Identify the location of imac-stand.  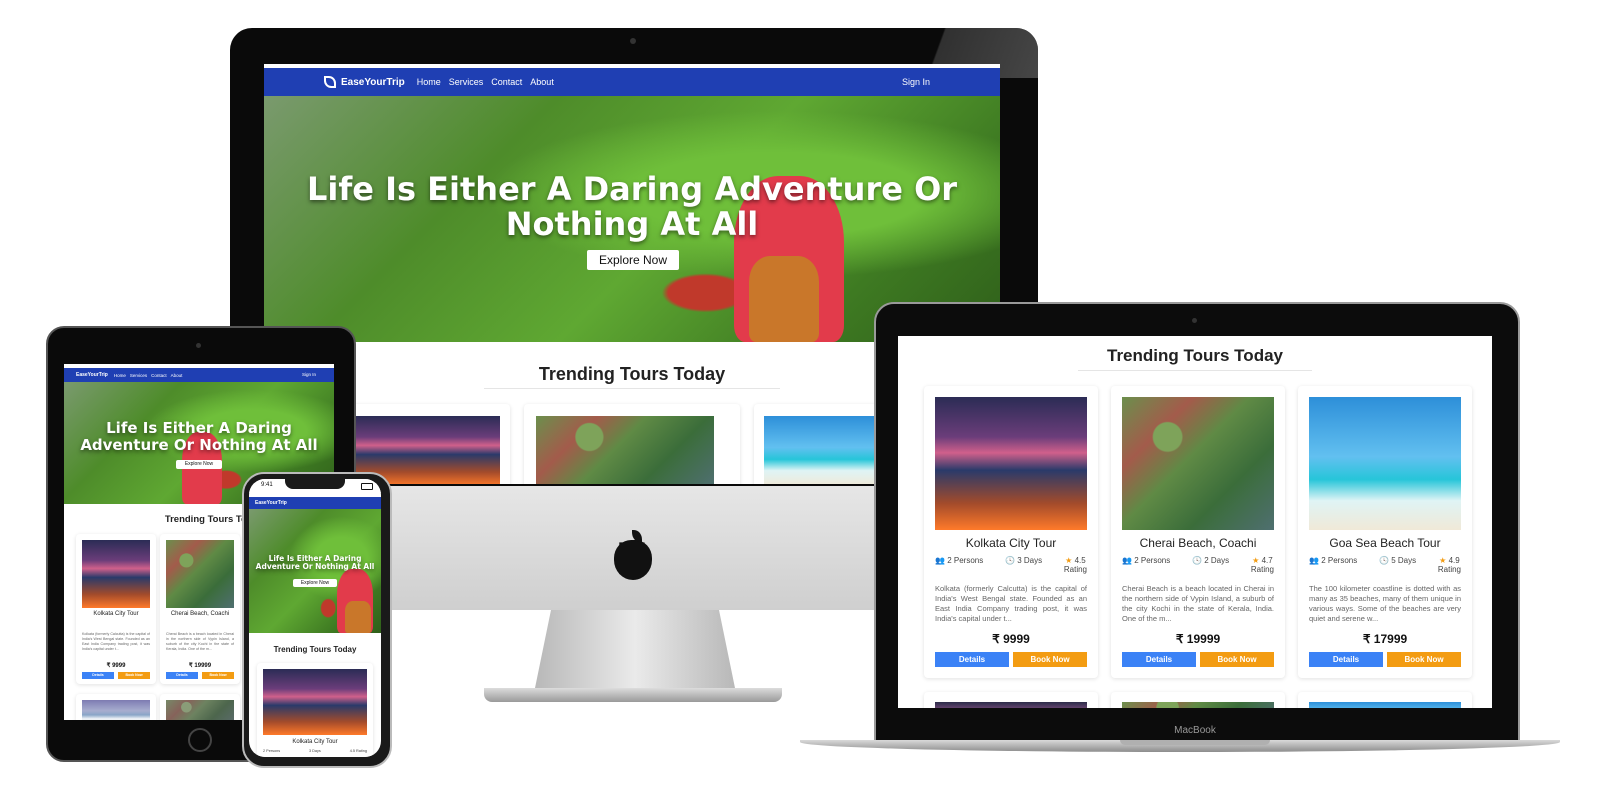
(635, 649).